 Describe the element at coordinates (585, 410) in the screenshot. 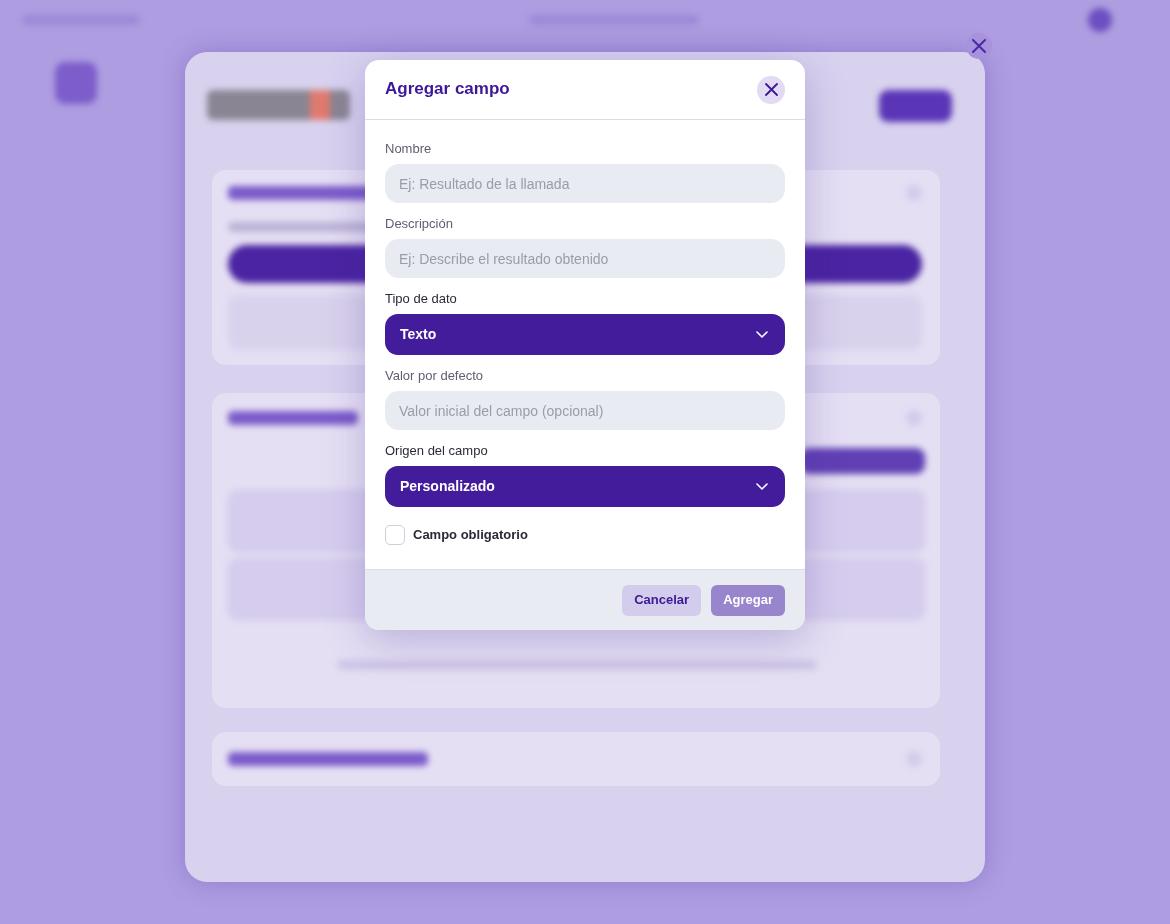

I see `input-field: Valor inicial del campo (opcional)` at that location.